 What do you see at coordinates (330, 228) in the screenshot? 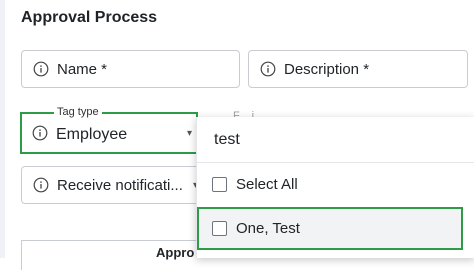
I see `dropdown-option-one-test: One, Test` at bounding box center [330, 228].